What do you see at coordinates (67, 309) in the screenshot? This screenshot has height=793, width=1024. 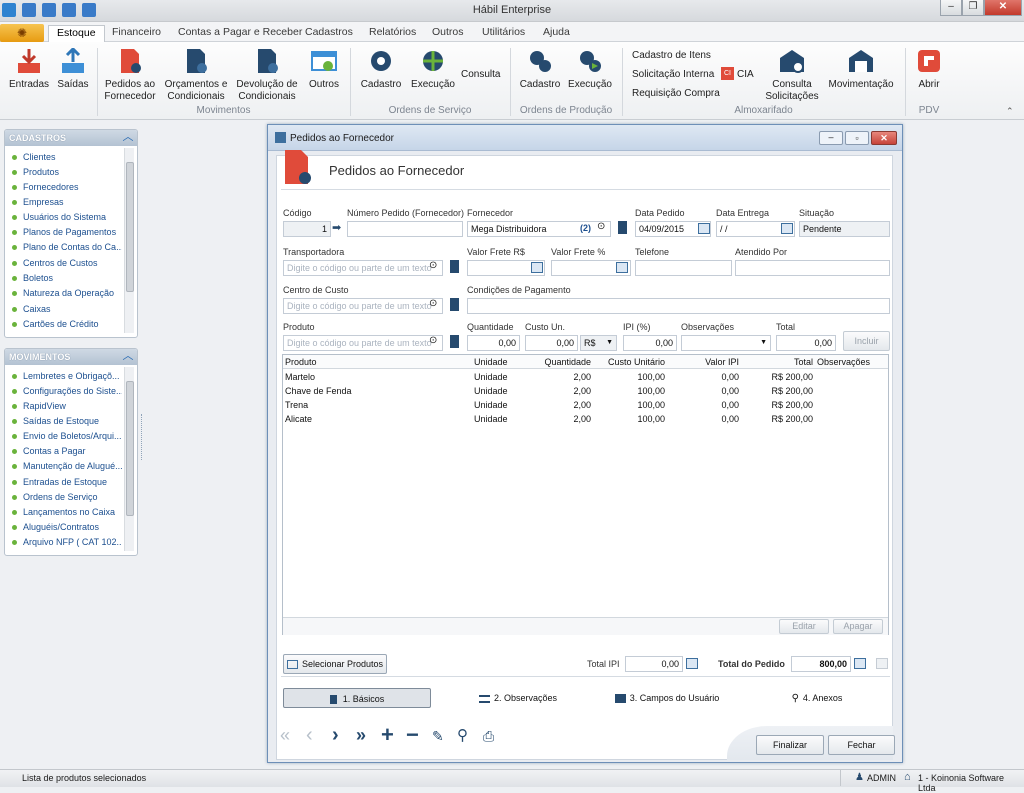 I see `sidebar-item: Caixas` at bounding box center [67, 309].